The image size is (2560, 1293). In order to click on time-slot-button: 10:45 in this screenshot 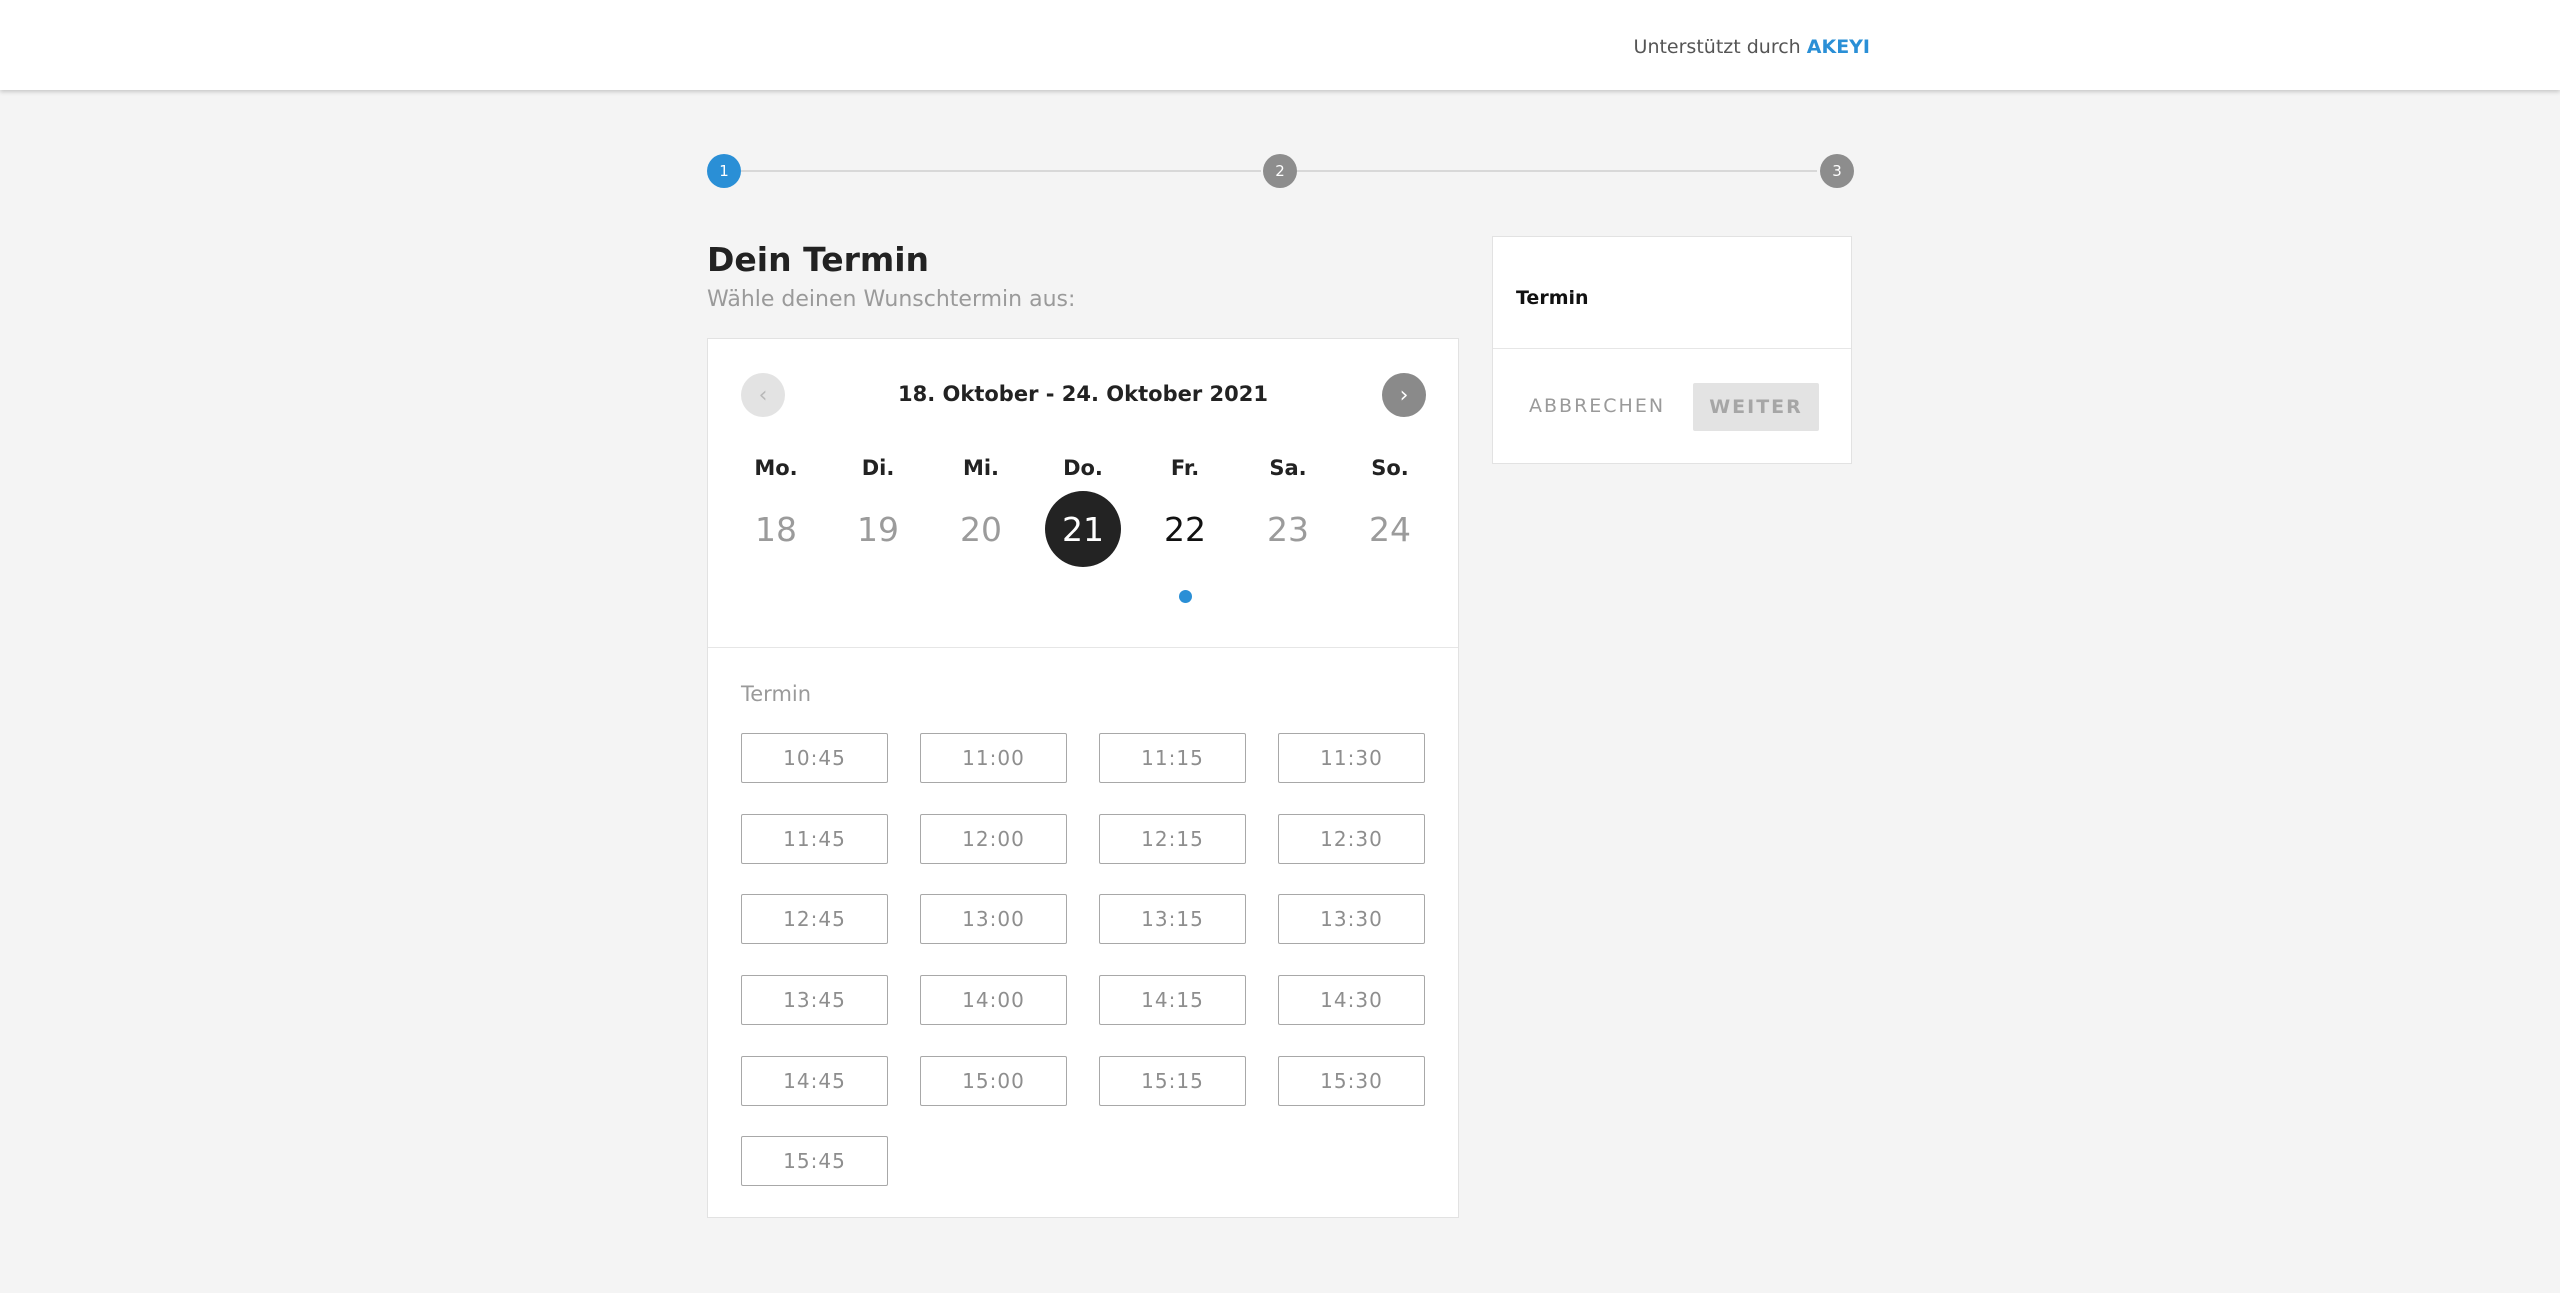, I will do `click(814, 758)`.